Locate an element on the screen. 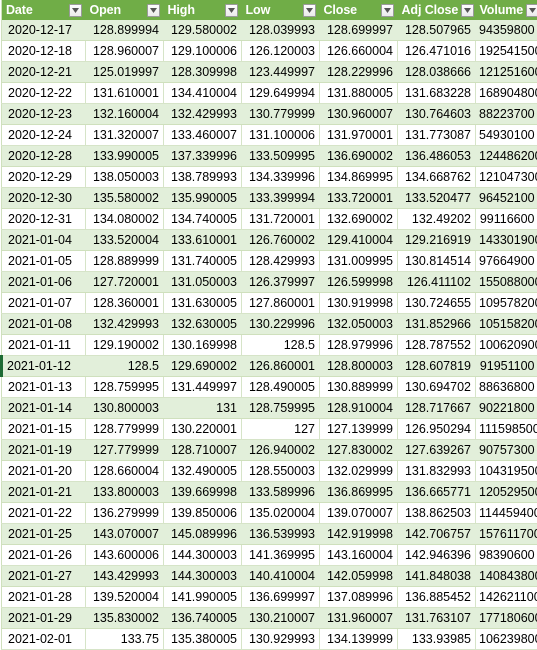 Image resolution: width=537 pixels, height=650 pixels. cell-date: 2021-01-15 is located at coordinates (44, 429).